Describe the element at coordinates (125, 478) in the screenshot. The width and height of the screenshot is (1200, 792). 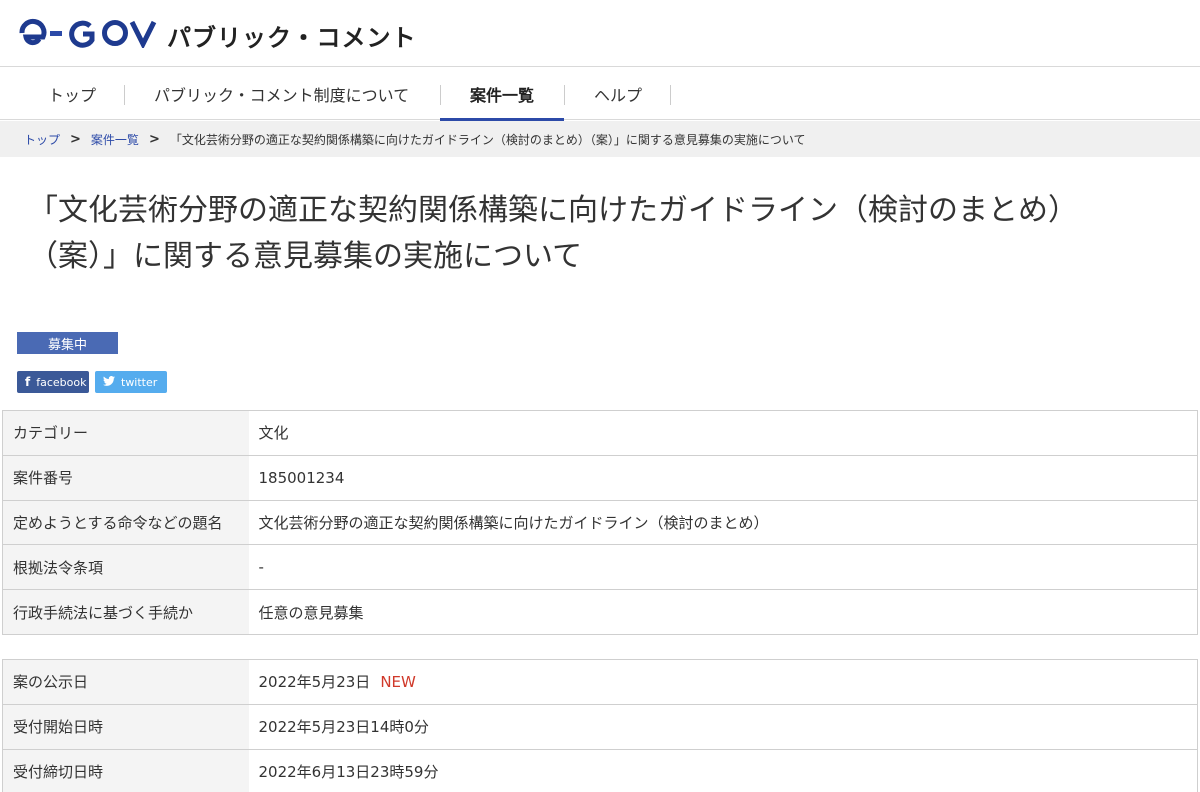
I see `case-number-label: 案件番号` at that location.